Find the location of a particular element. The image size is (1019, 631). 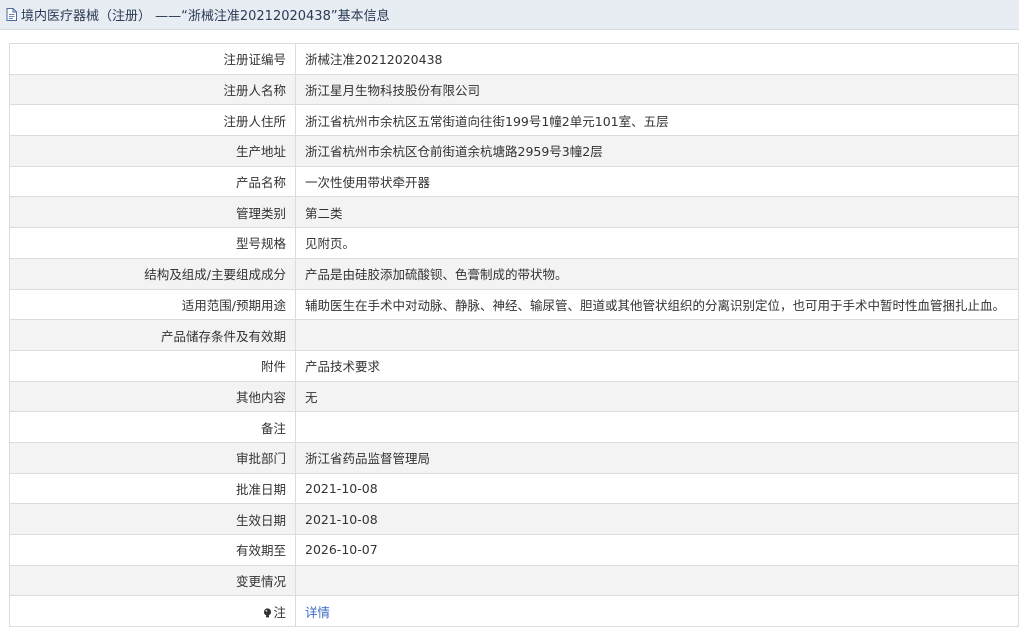

row-value: 浙械注准20212020438 is located at coordinates (657, 59).